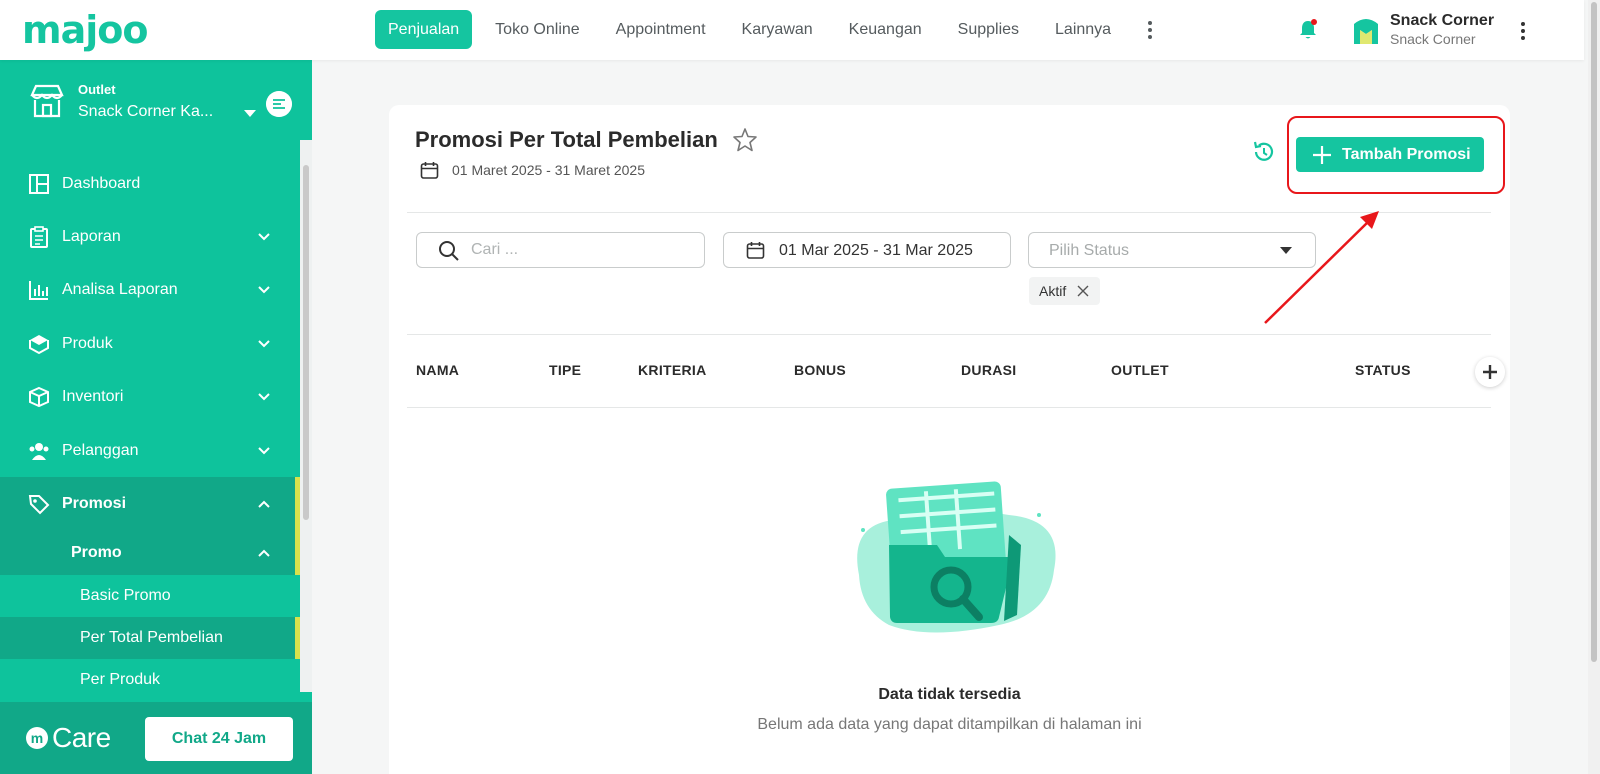 This screenshot has width=1600, height=774. Describe the element at coordinates (101, 183) in the screenshot. I see `sidebar-item-label: Dashboard` at that location.